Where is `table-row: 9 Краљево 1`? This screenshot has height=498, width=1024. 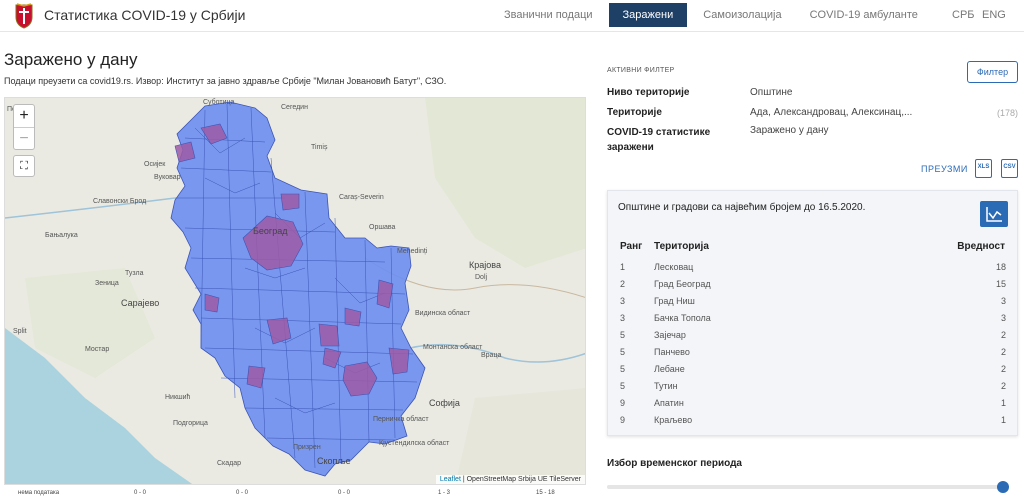
table-row: 9 Краљево 1 is located at coordinates (813, 420).